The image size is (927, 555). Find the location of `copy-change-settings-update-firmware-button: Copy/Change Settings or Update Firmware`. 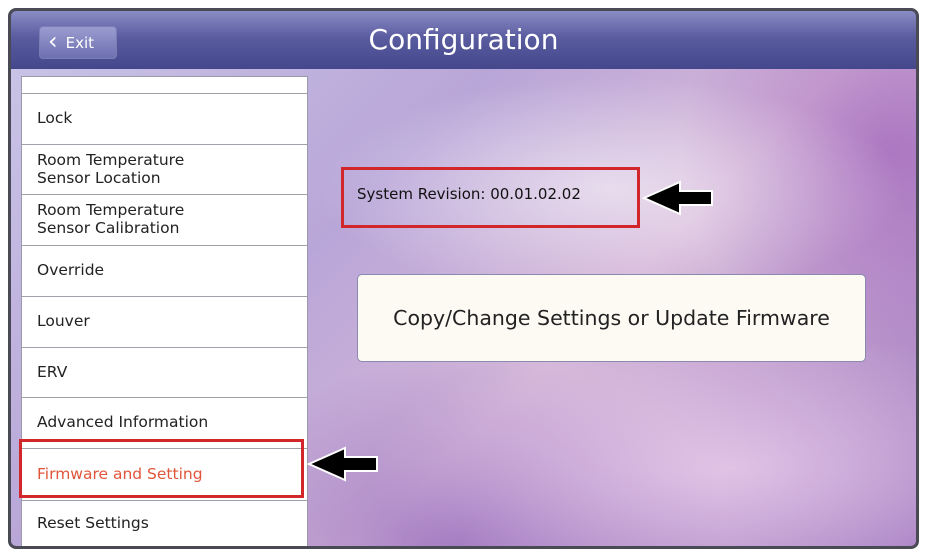

copy-change-settings-update-firmware-button: Copy/Change Settings or Update Firmware is located at coordinates (611, 318).